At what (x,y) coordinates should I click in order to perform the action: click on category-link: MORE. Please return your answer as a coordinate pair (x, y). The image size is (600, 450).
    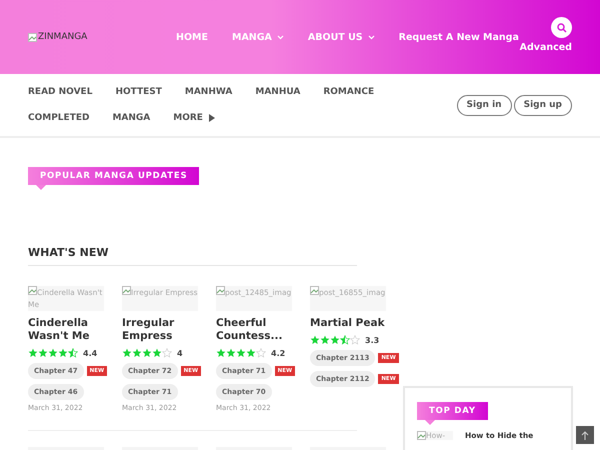
    Looking at the image, I should click on (194, 118).